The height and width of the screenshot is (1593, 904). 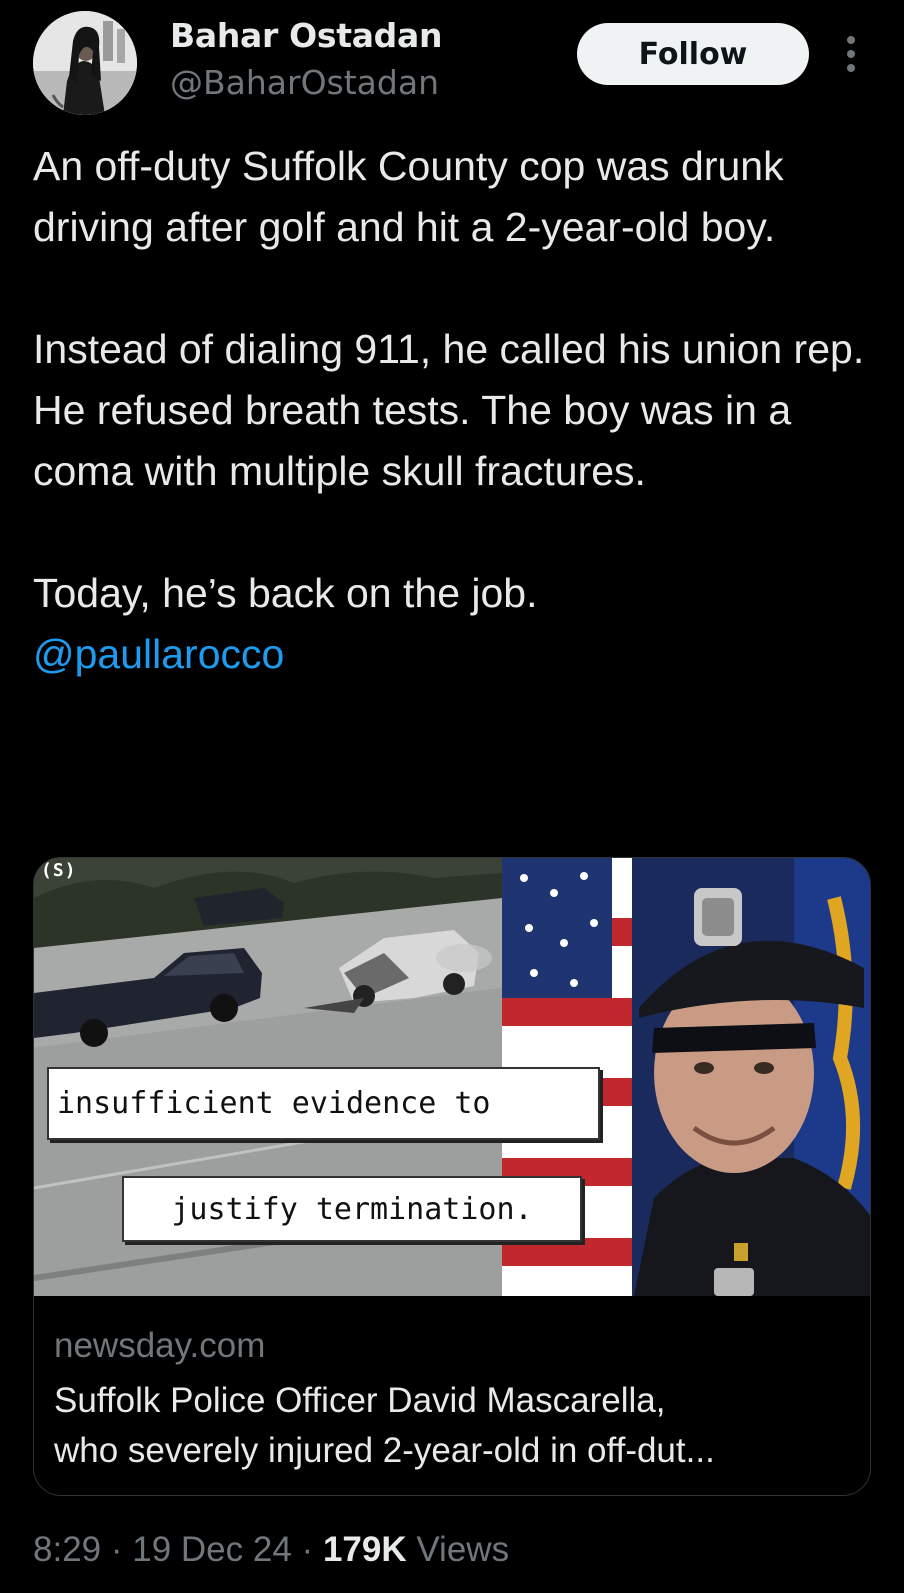 What do you see at coordinates (851, 54) in the screenshot?
I see `more-vertical-icon` at bounding box center [851, 54].